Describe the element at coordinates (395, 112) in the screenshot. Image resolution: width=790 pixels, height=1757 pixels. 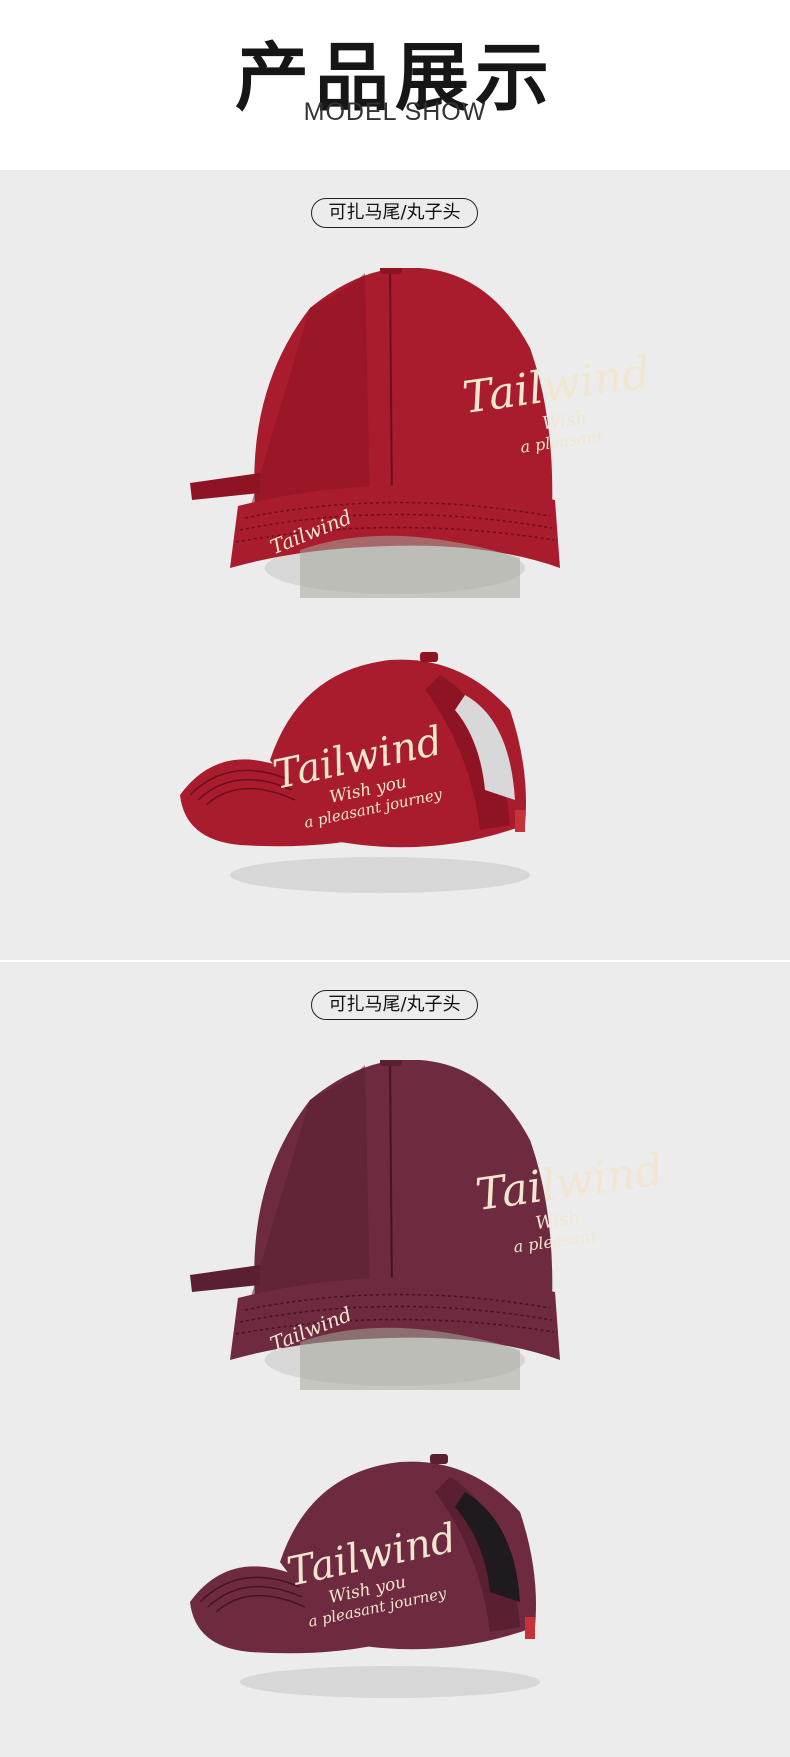
I see `page-subtitle: MODEL SHOW` at that location.